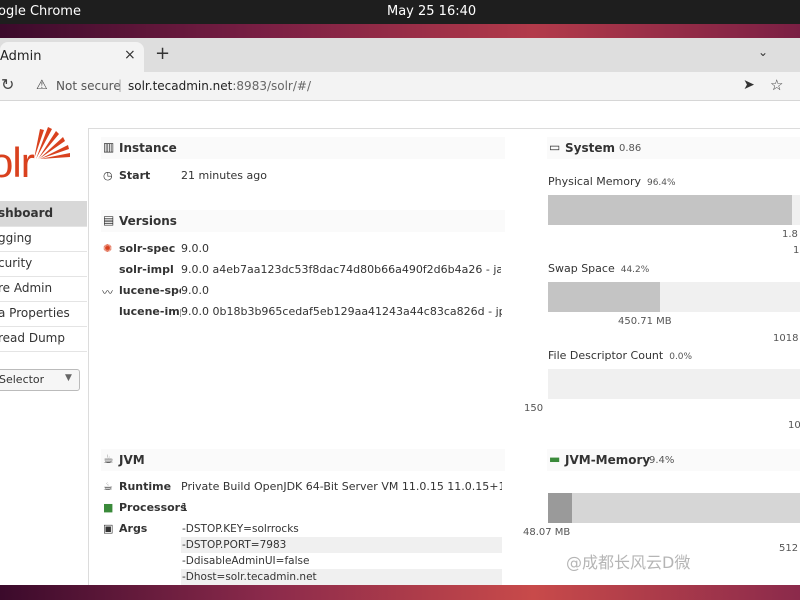 This screenshot has height=600, width=800. Describe the element at coordinates (776, 85) in the screenshot. I see `bookmark-star-icon: ☆` at that location.